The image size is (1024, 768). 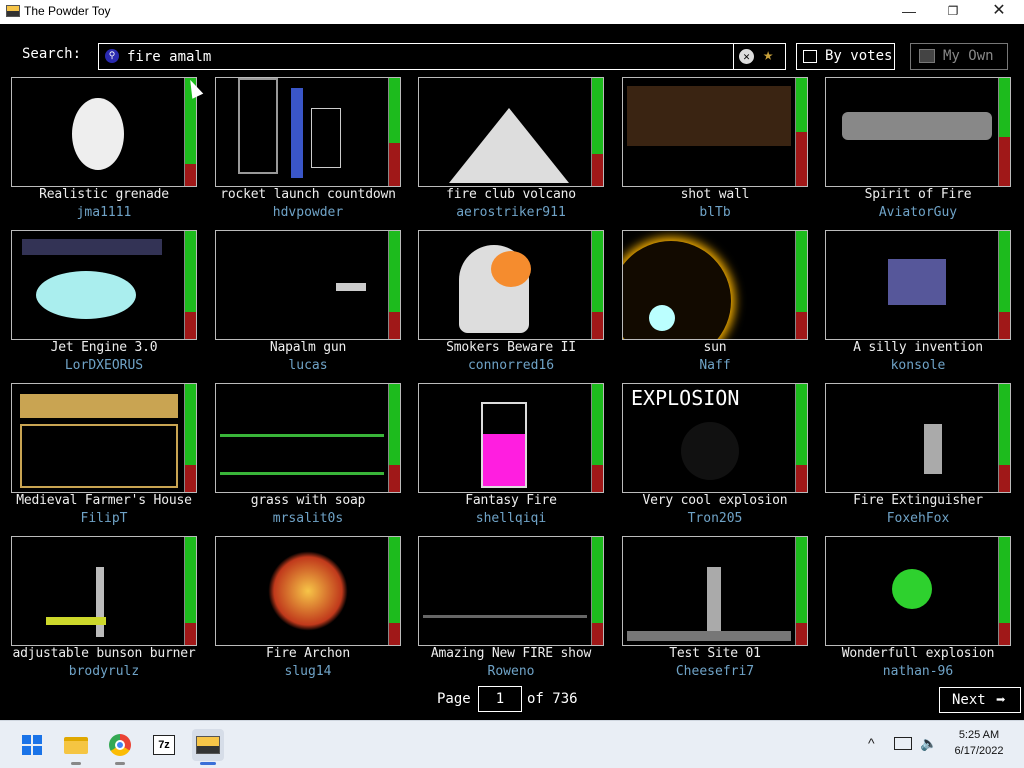 I want to click on save-tile: grass with soap mrsalit0s, so click(x=308, y=458).